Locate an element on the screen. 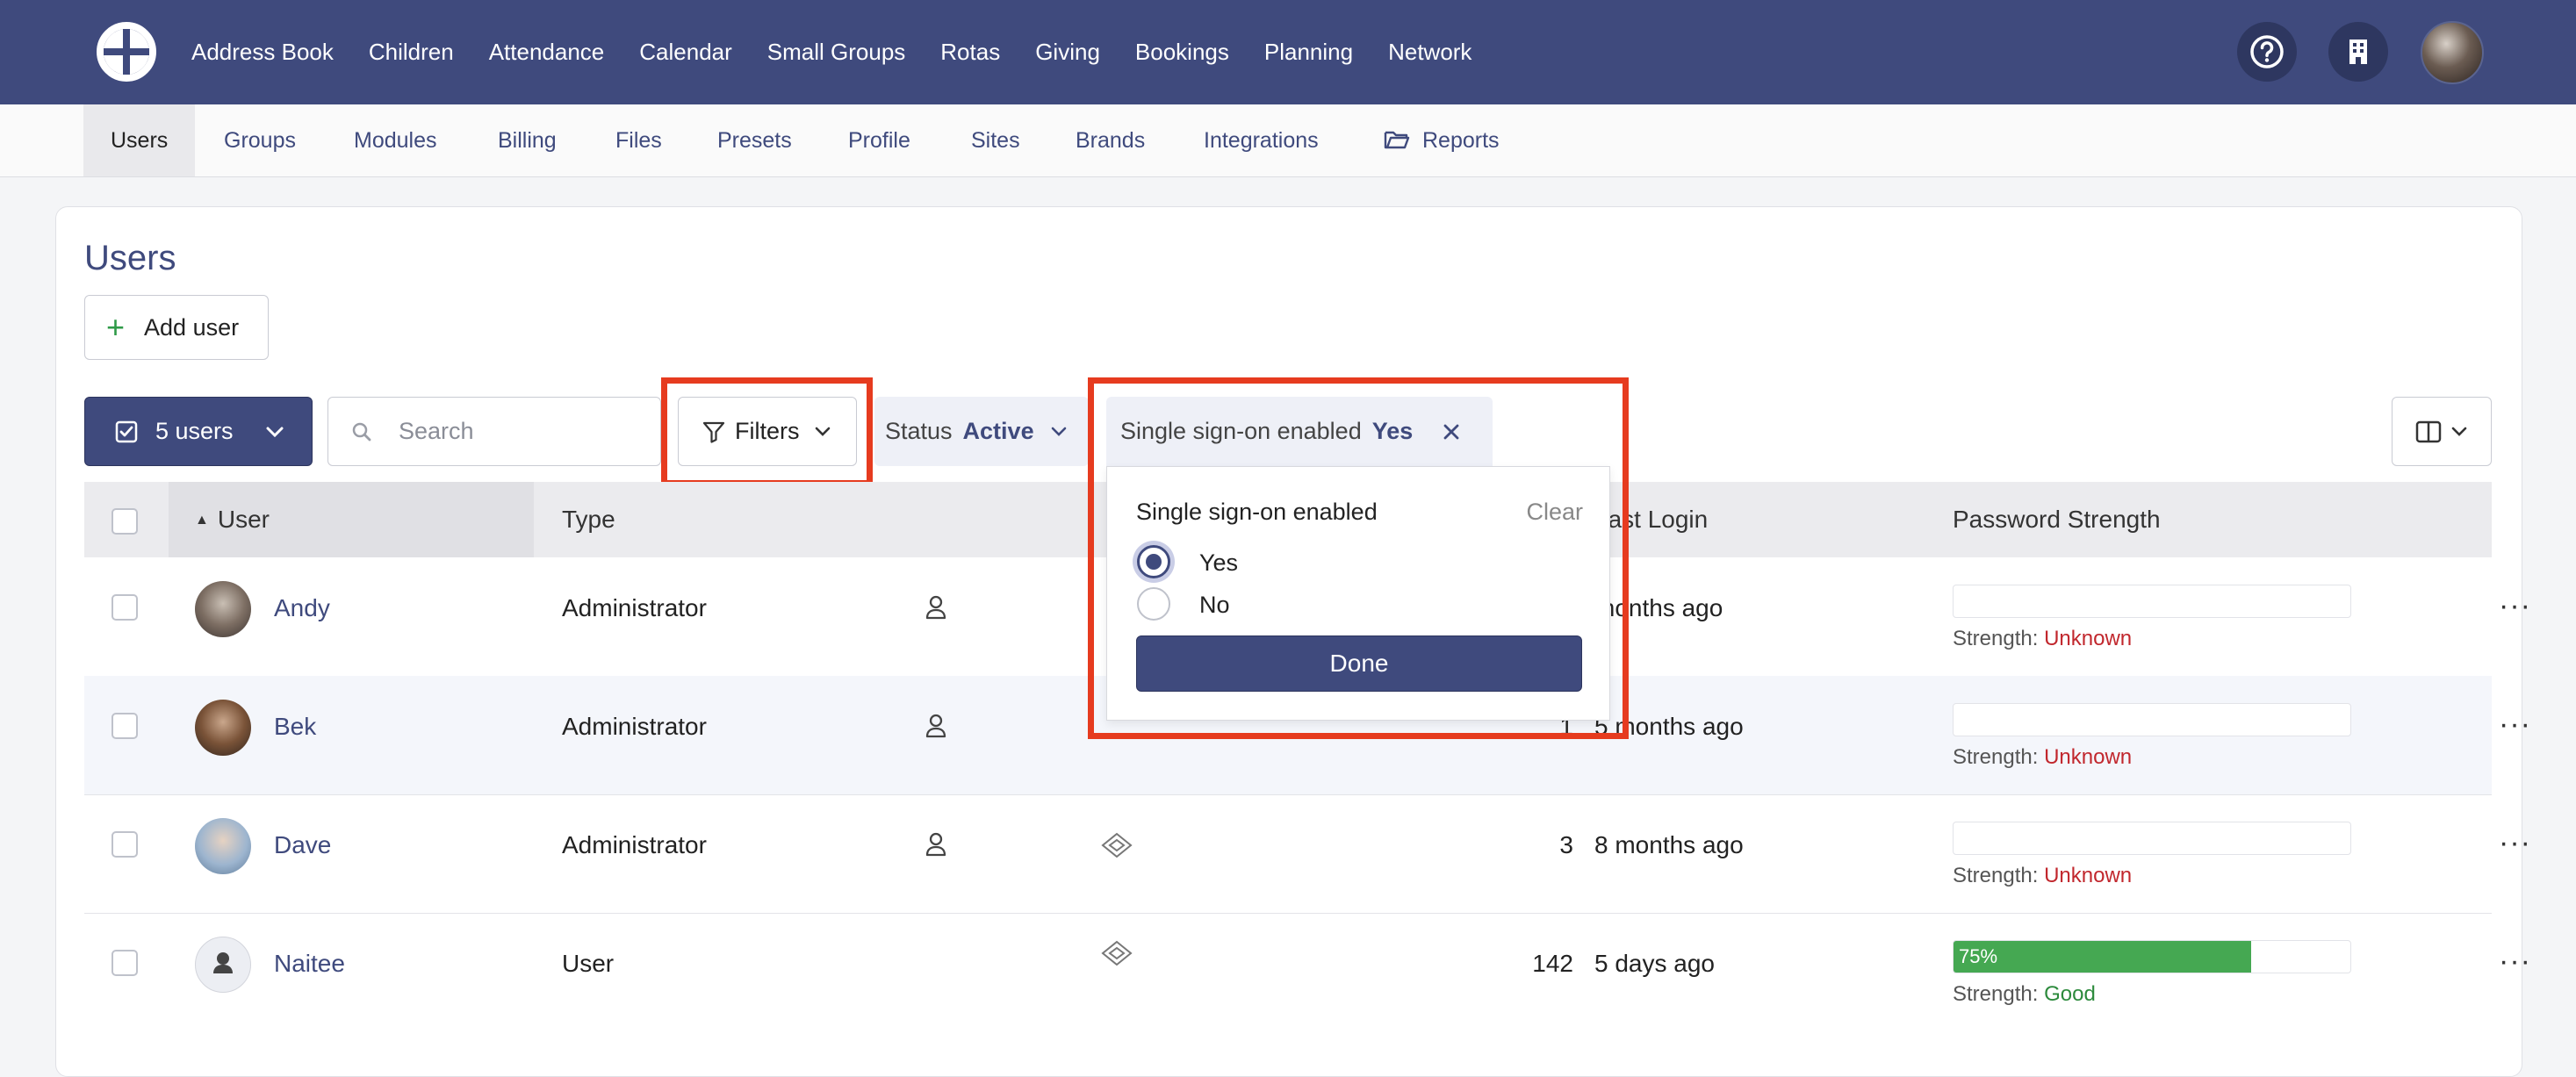  user-name-link: Bek is located at coordinates (295, 727).